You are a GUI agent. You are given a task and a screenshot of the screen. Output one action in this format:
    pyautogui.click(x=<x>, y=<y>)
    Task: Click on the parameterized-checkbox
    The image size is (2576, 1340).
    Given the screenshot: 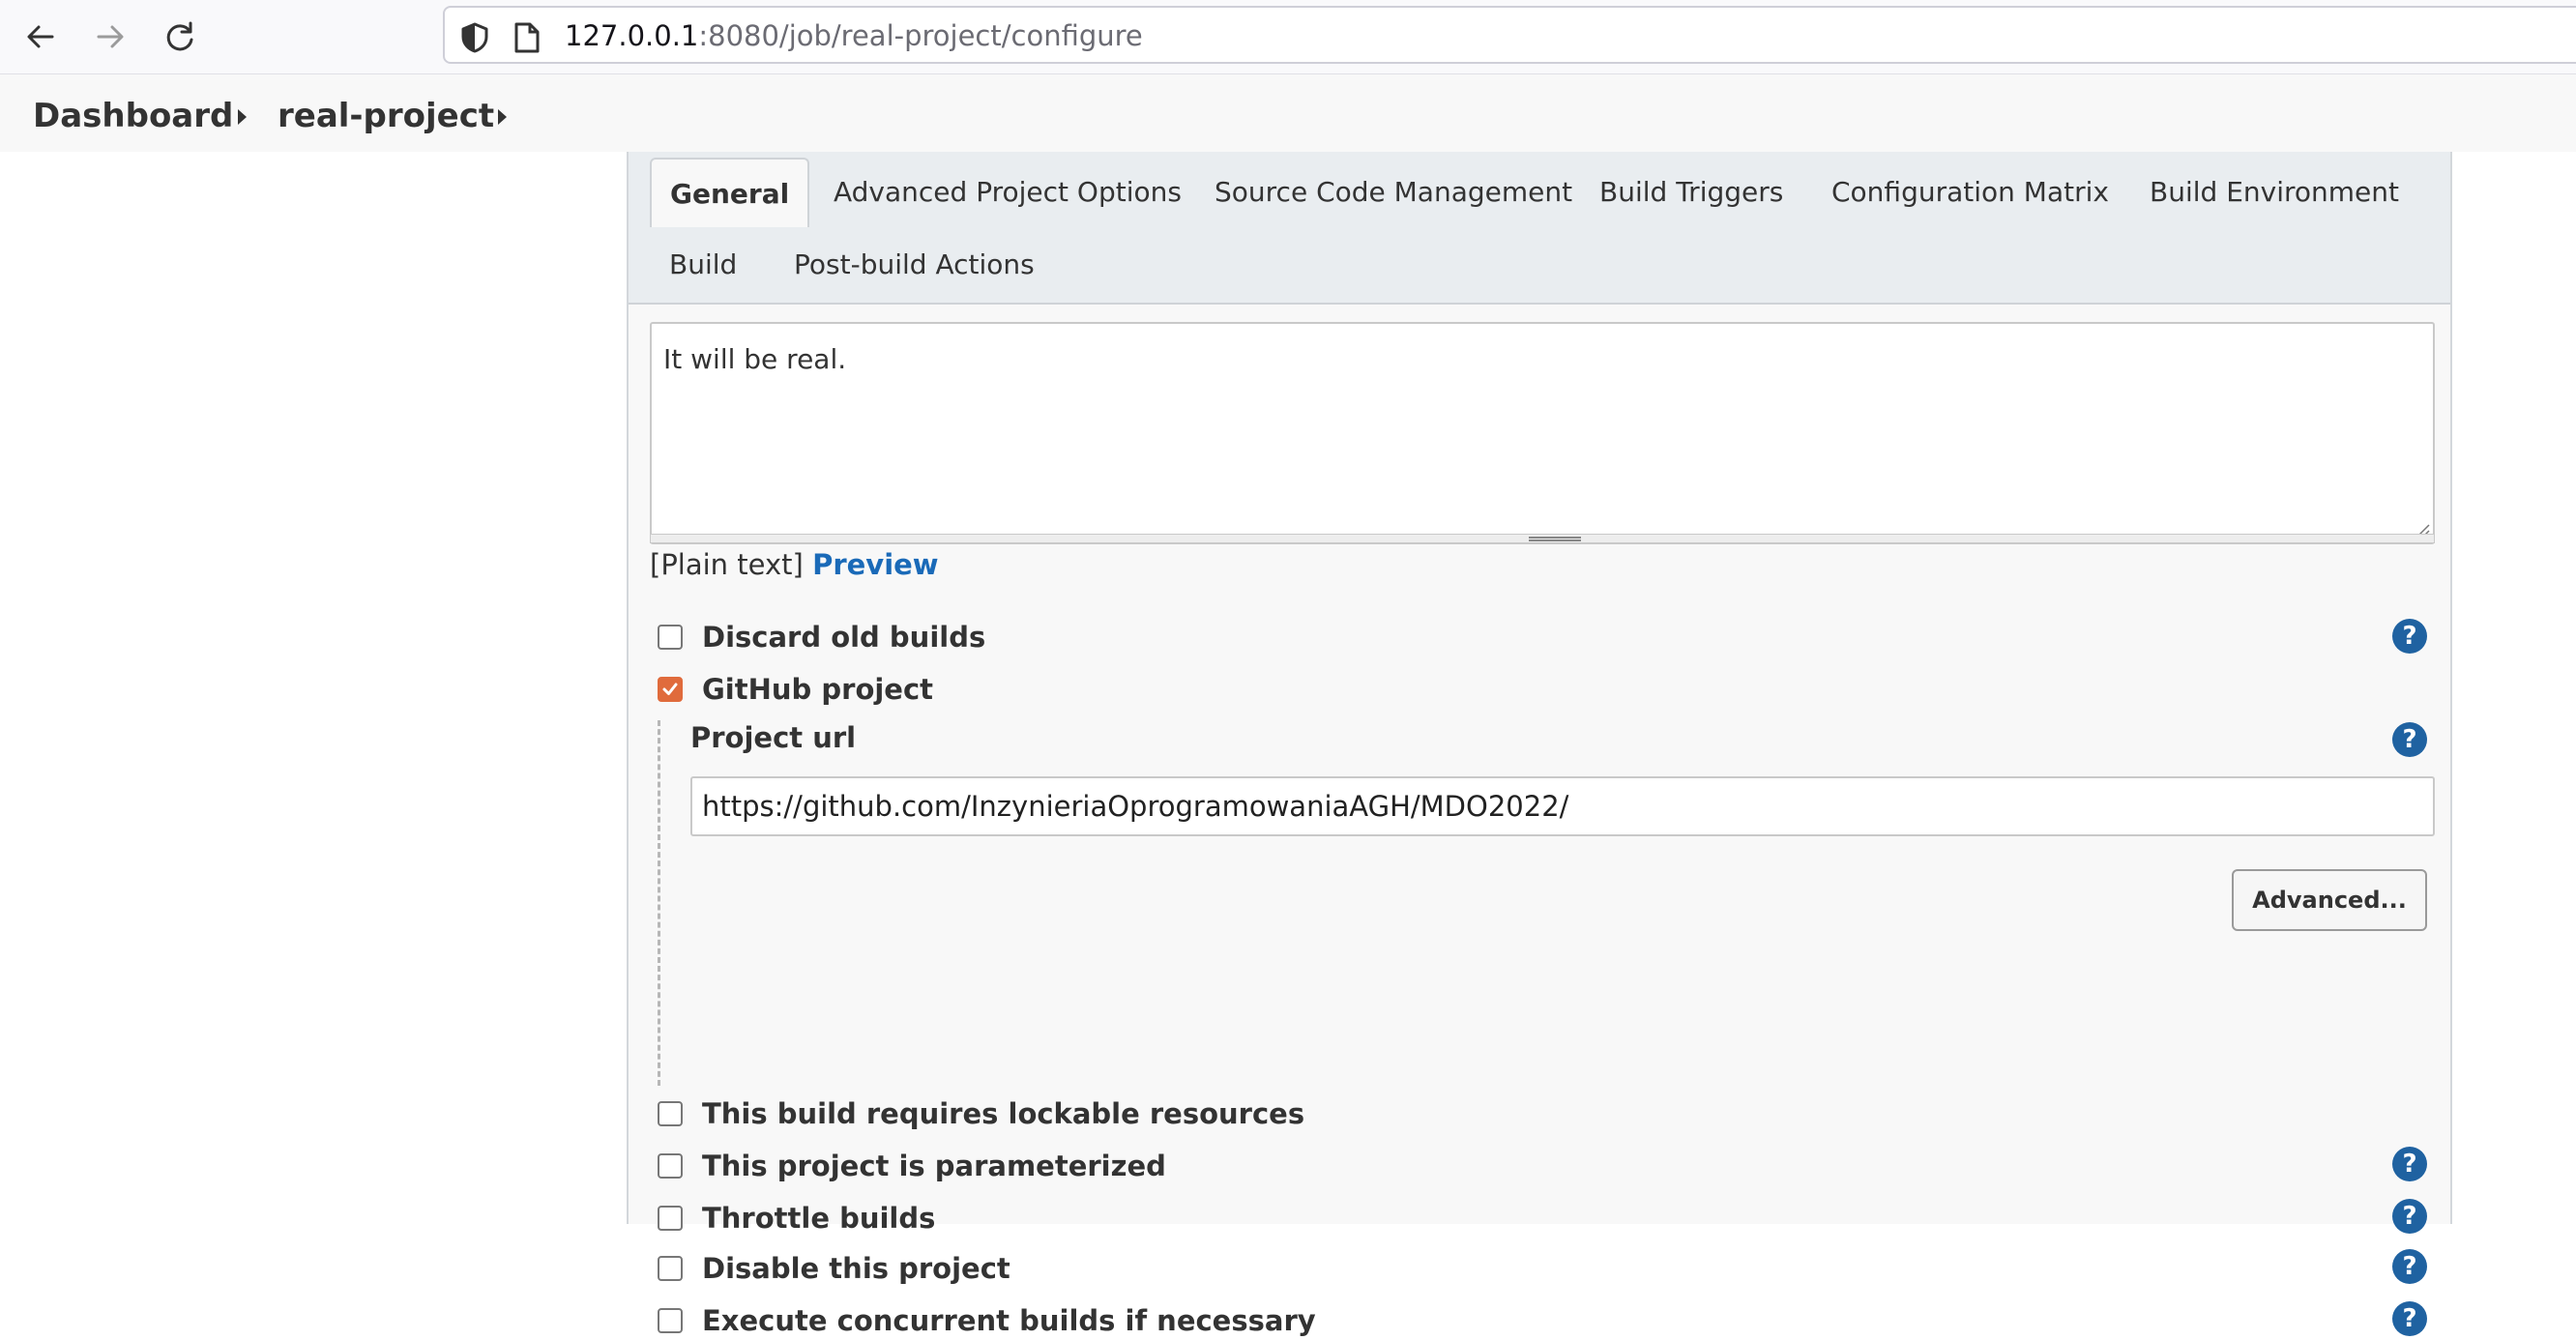 What is the action you would take?
    pyautogui.click(x=670, y=1166)
    